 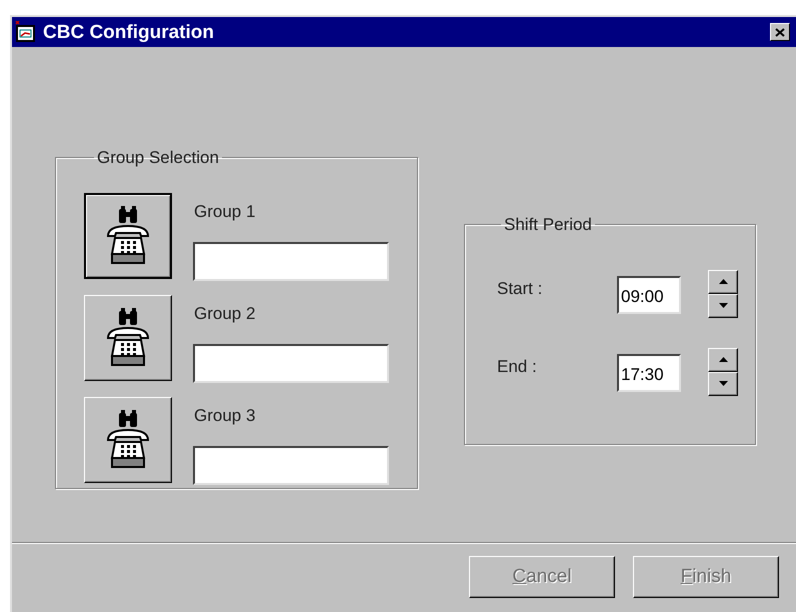 What do you see at coordinates (158, 158) in the screenshot?
I see `group-box-title: Group Selection` at bounding box center [158, 158].